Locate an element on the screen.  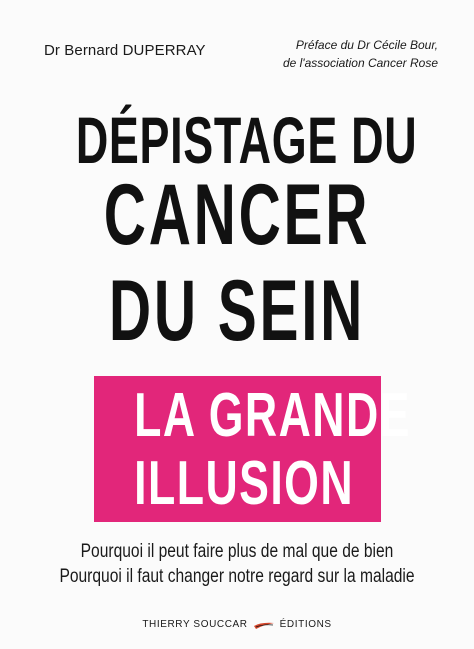
title-line-2: CANCER is located at coordinates (237, 215).